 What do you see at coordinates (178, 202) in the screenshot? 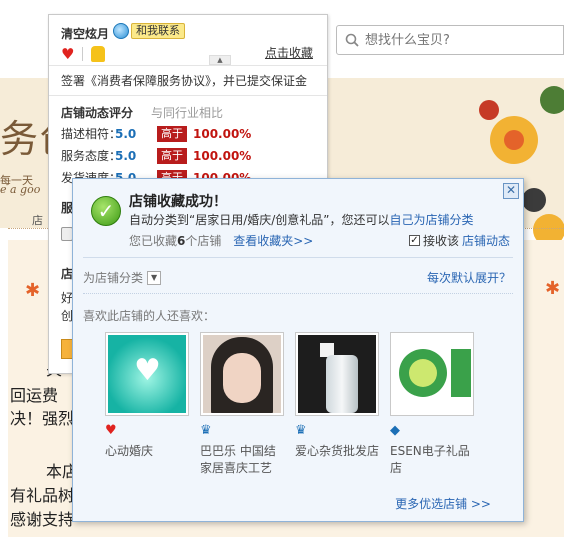
I see `dialog-title: 店铺收藏成功！` at bounding box center [178, 202].